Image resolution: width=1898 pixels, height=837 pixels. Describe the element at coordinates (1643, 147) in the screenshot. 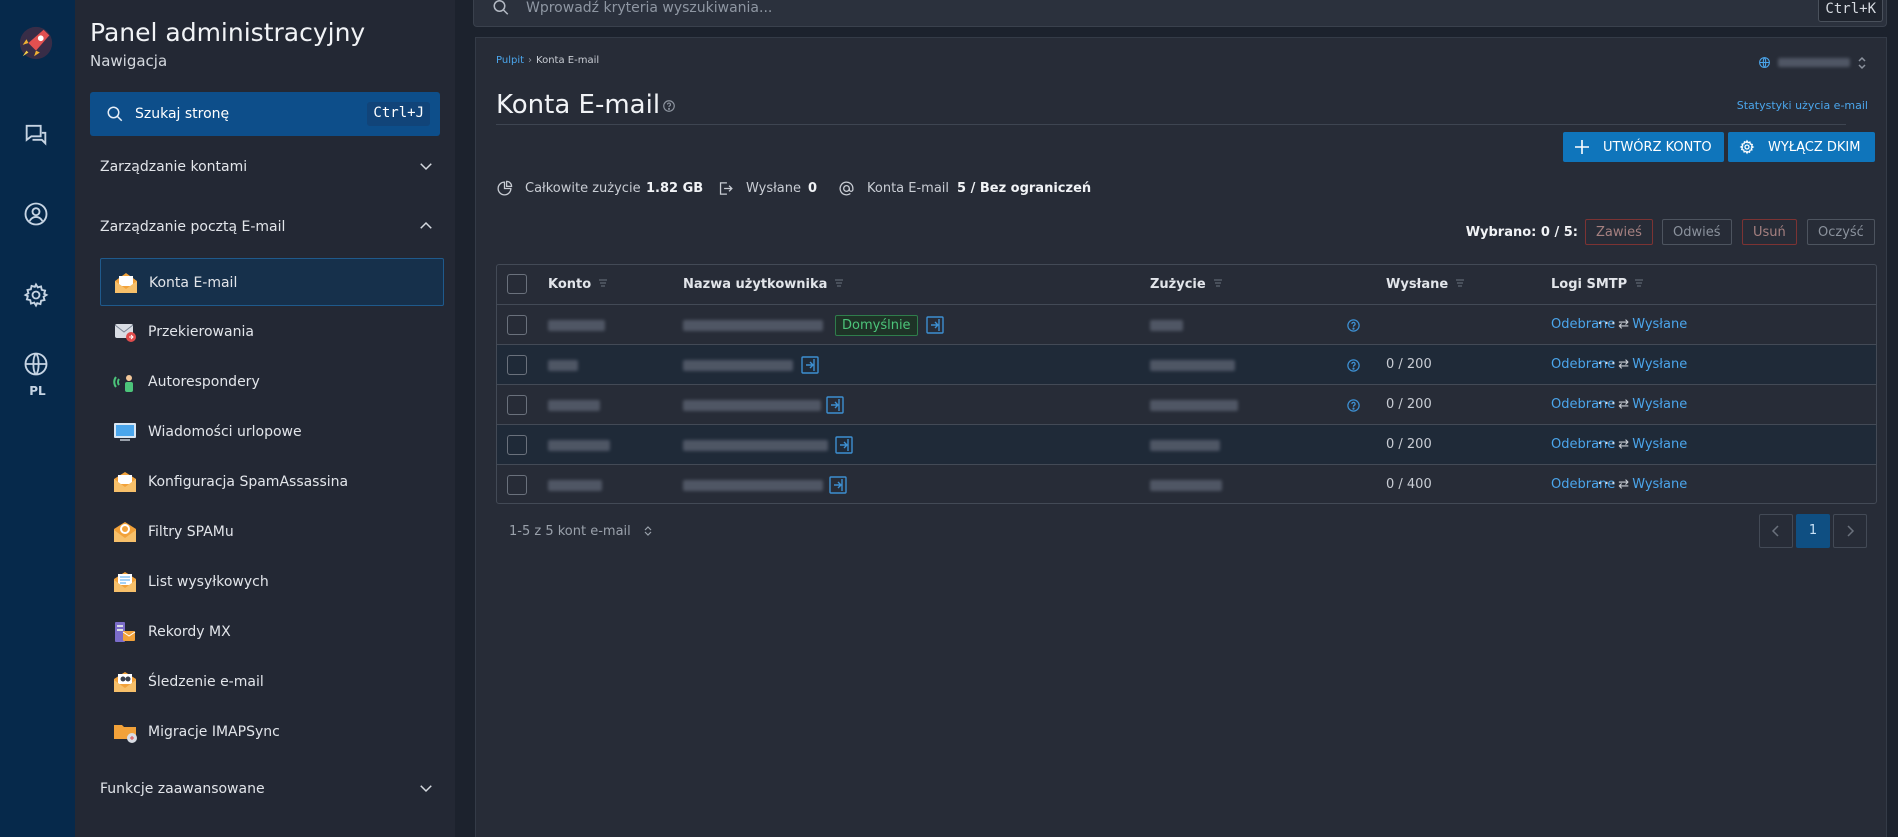

I see `create-account-button: UTWÓRZ KONTO` at that location.